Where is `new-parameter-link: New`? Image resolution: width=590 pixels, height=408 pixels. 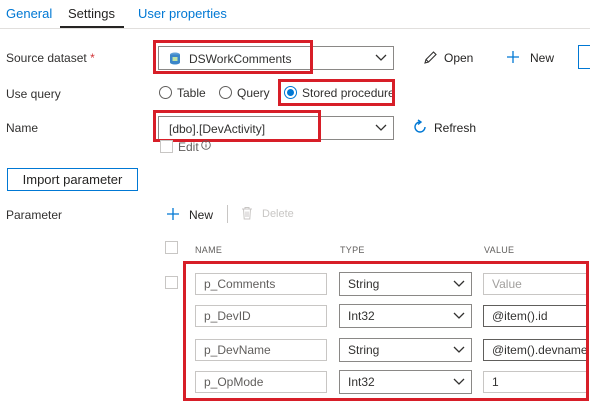
new-parameter-link: New is located at coordinates (201, 215).